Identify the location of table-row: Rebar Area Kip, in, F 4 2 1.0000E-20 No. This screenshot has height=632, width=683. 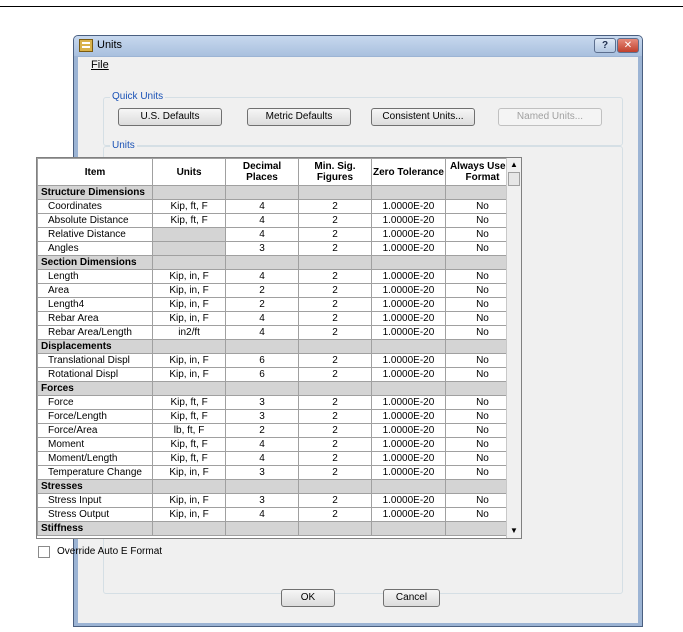
(279, 318).